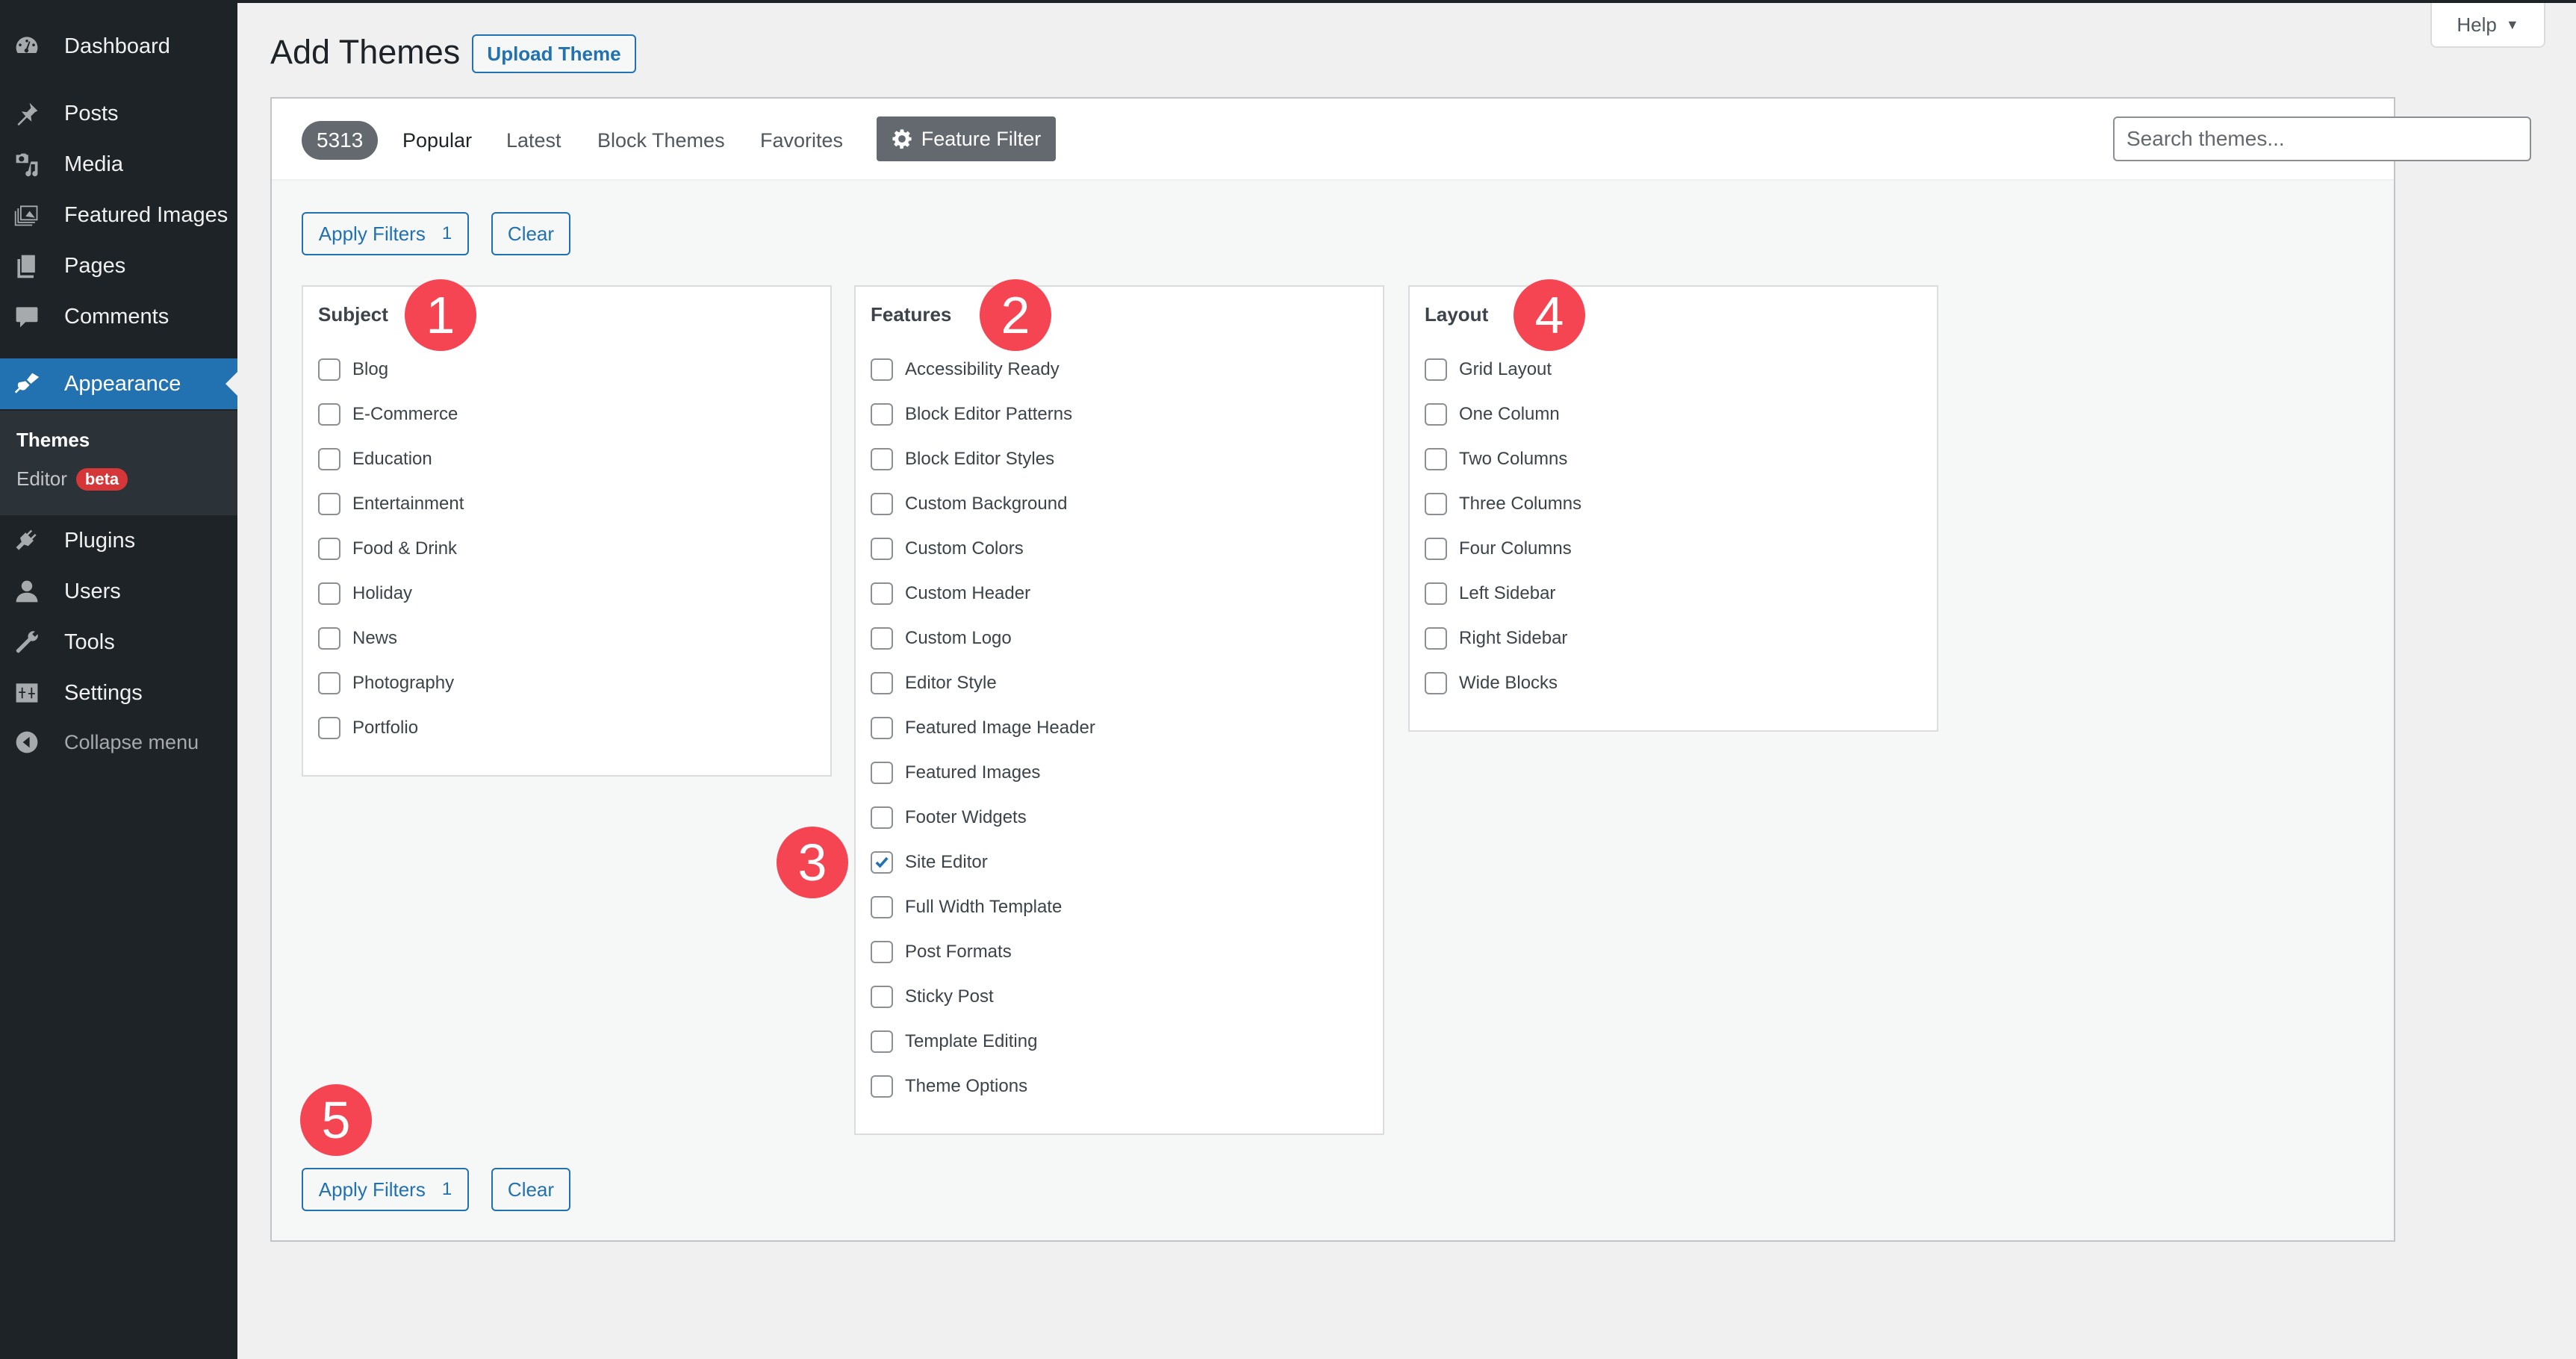  I want to click on filter-option: Food & Drink, so click(387, 549).